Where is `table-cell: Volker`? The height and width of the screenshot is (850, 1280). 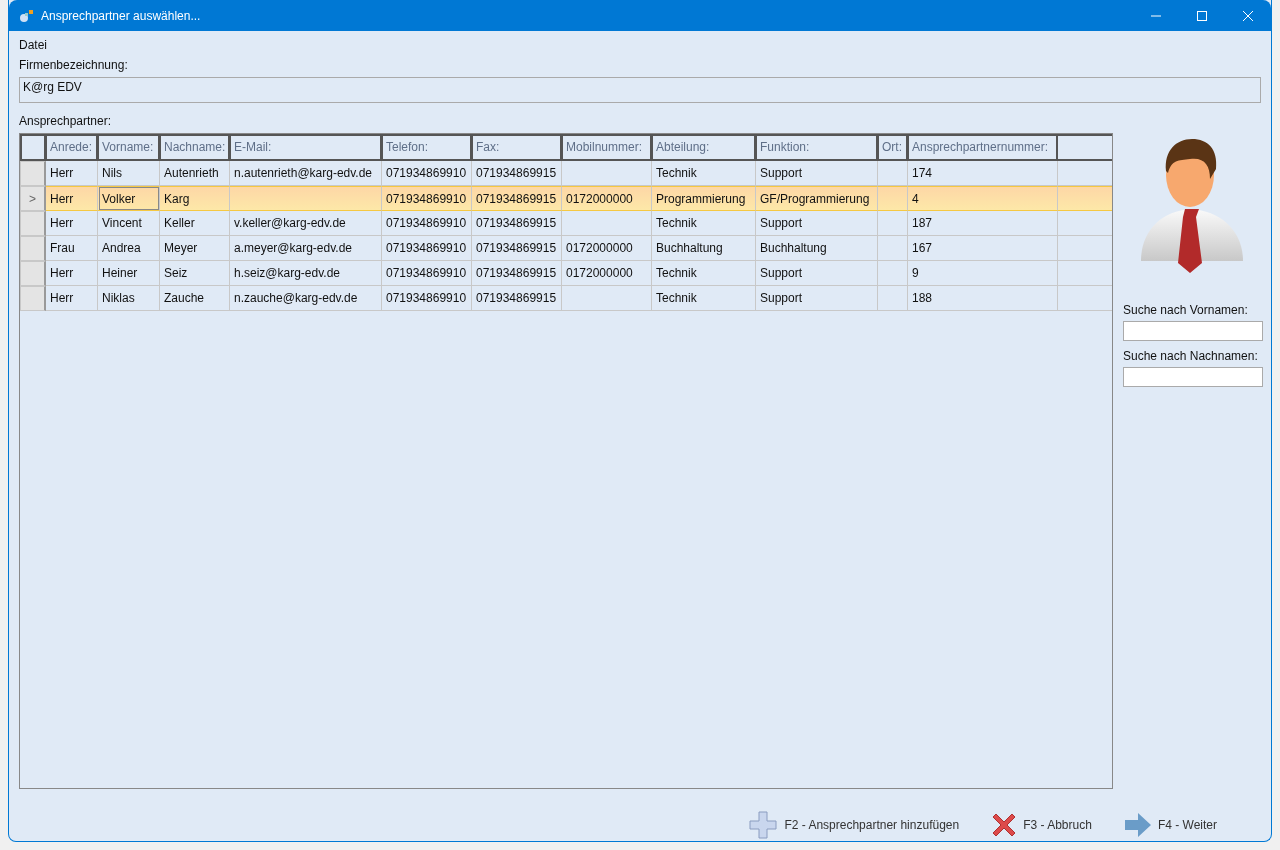 table-cell: Volker is located at coordinates (129, 198).